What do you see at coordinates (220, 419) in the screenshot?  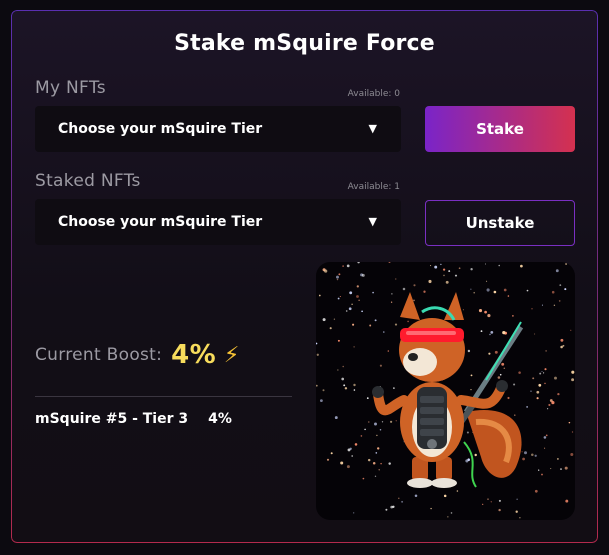 I see `staked-nft-boost: 4%` at bounding box center [220, 419].